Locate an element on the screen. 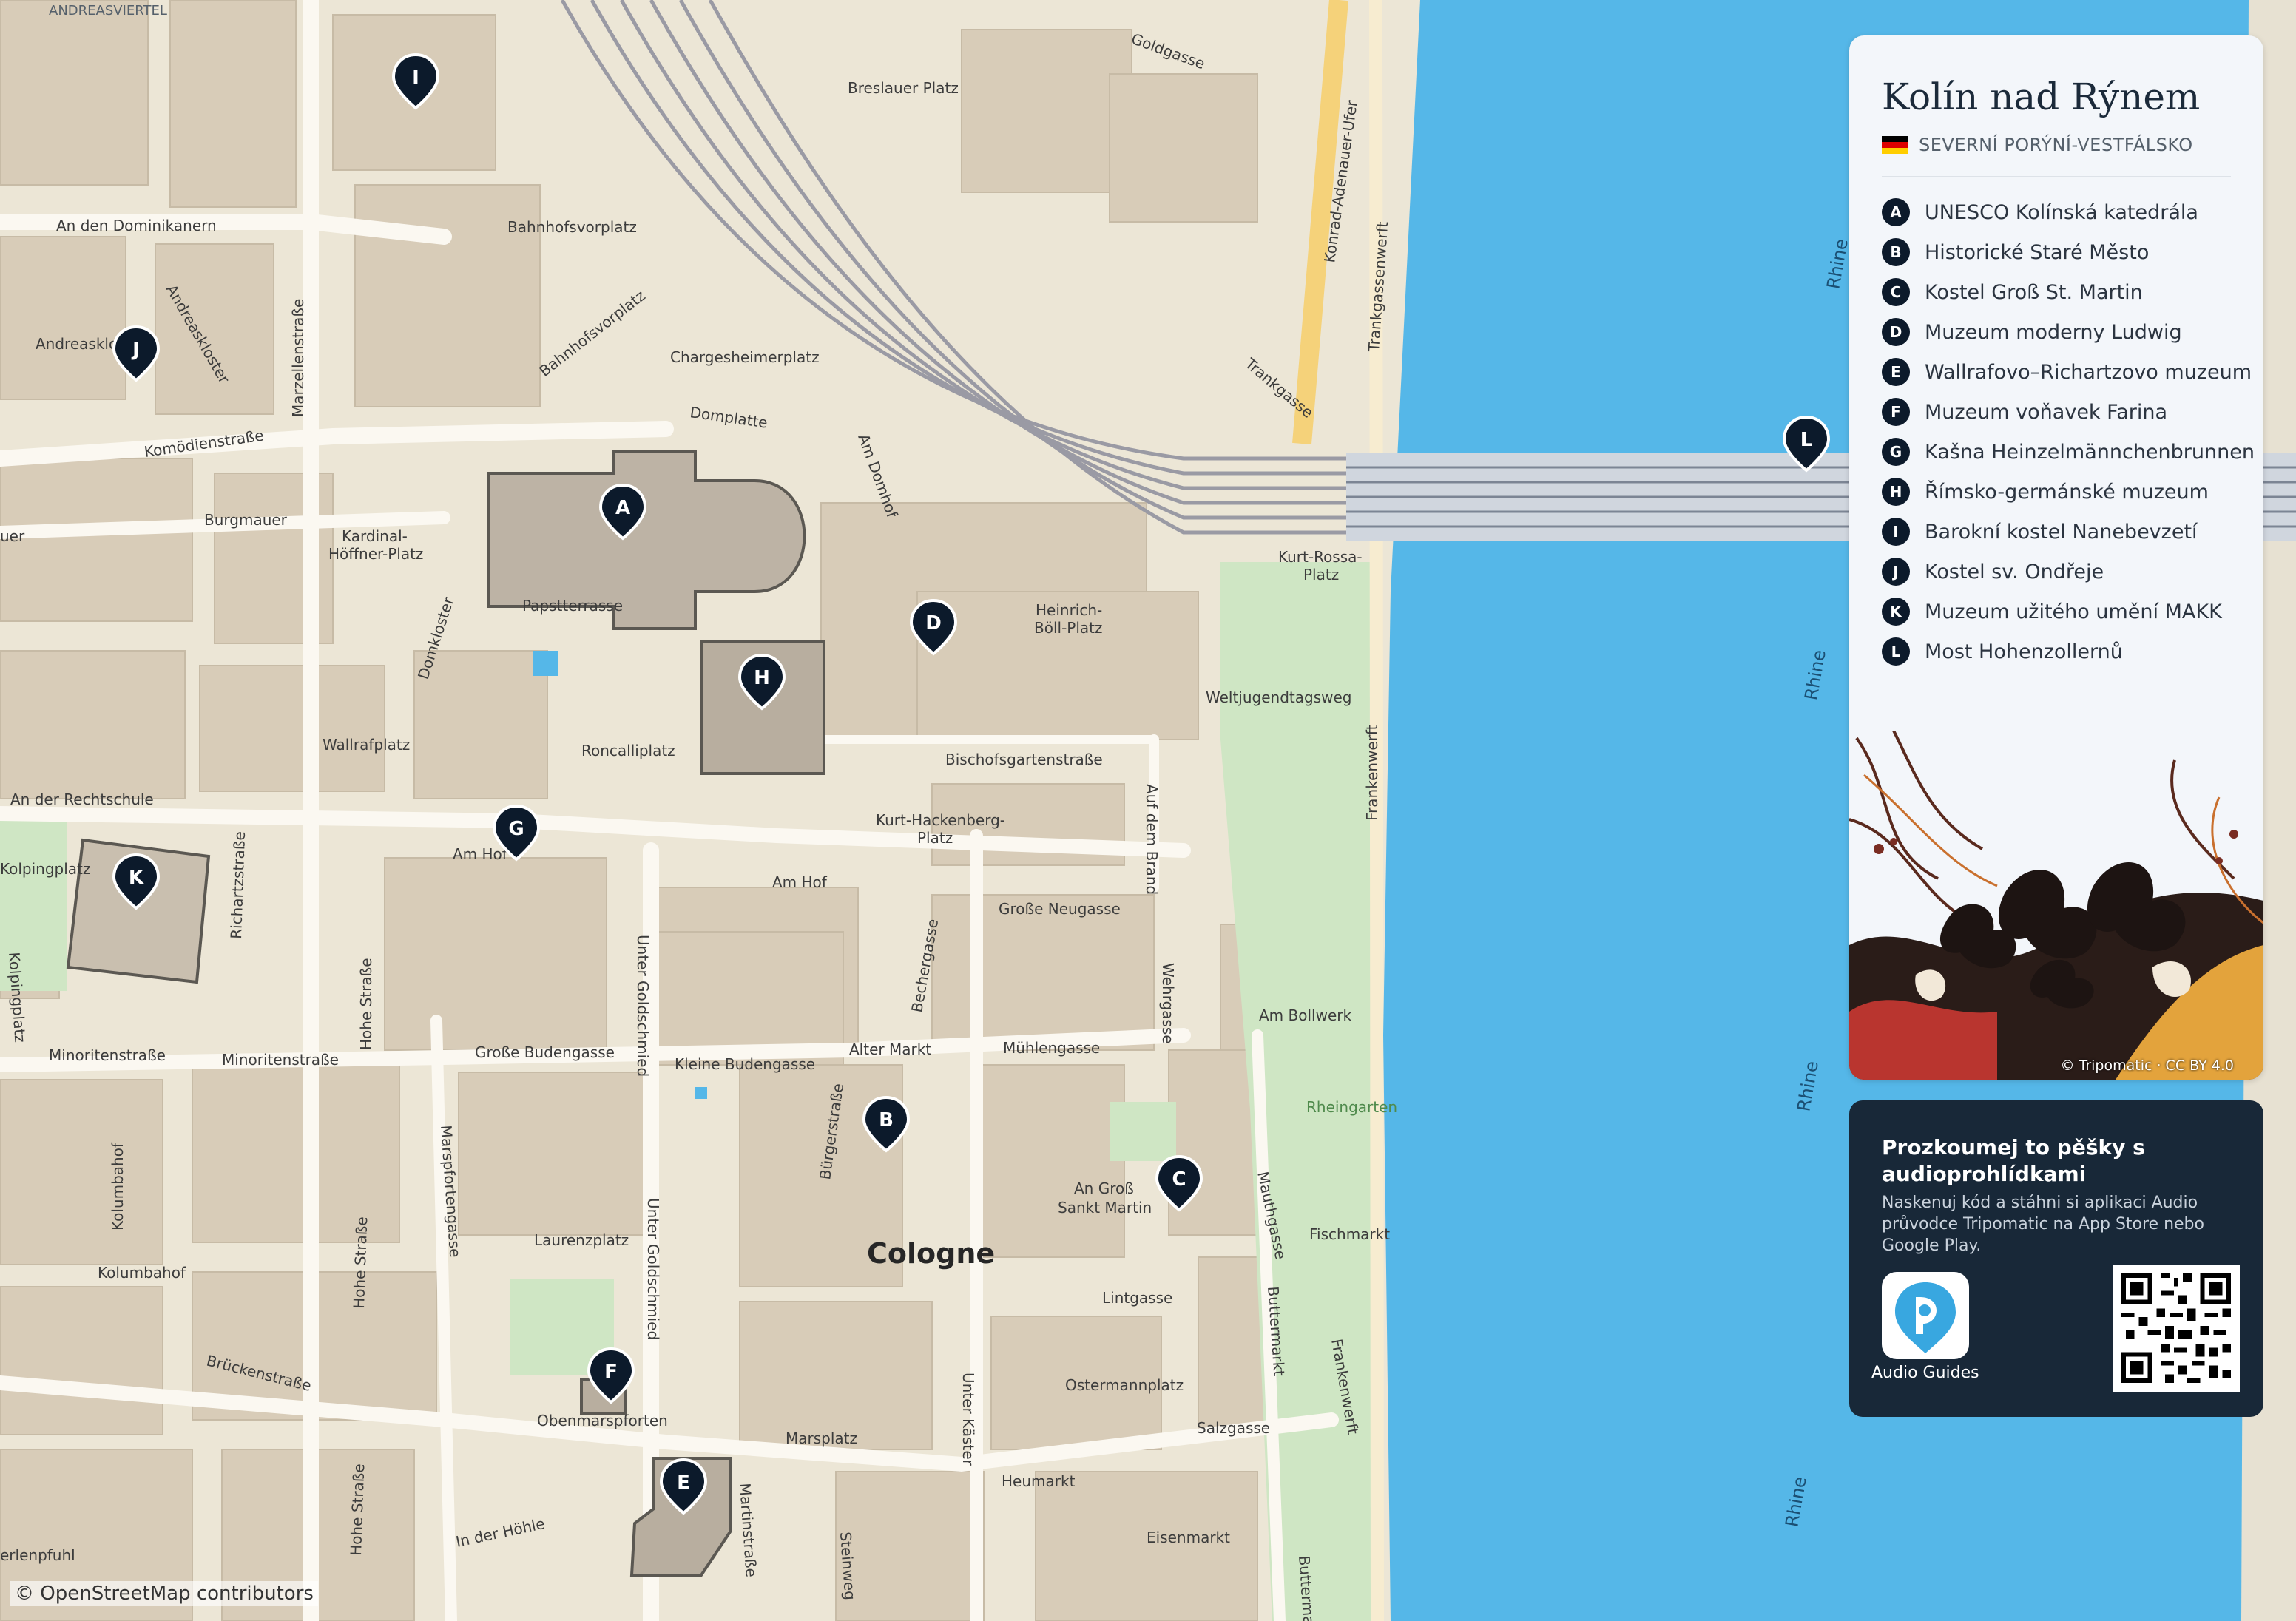 This screenshot has width=2296, height=1621. poi-name: Muzeum voňavek Farina is located at coordinates (2046, 412).